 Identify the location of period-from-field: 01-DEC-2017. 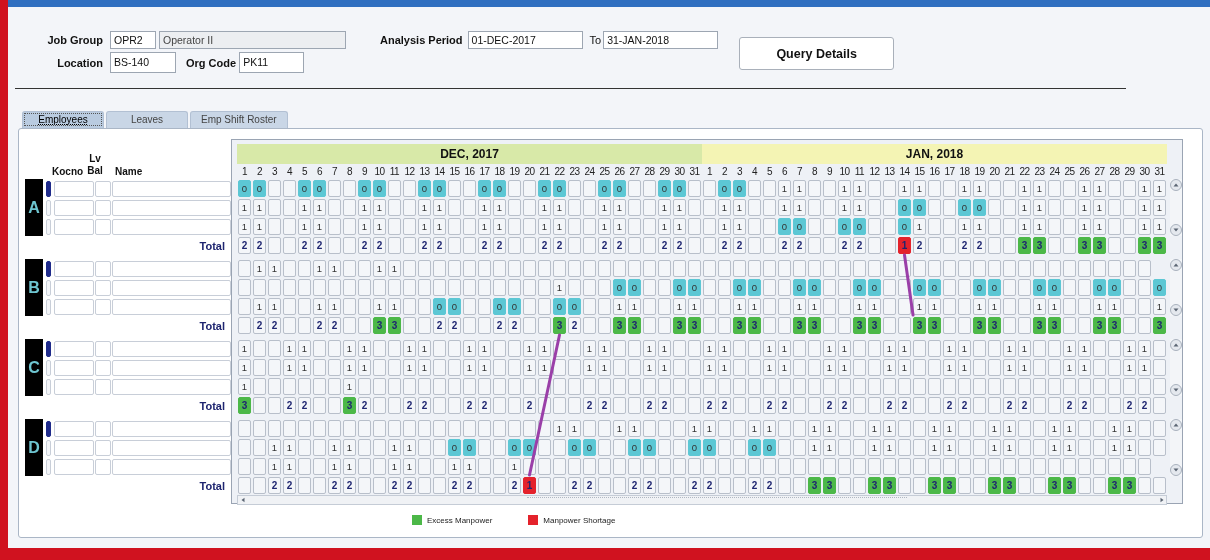
(525, 39).